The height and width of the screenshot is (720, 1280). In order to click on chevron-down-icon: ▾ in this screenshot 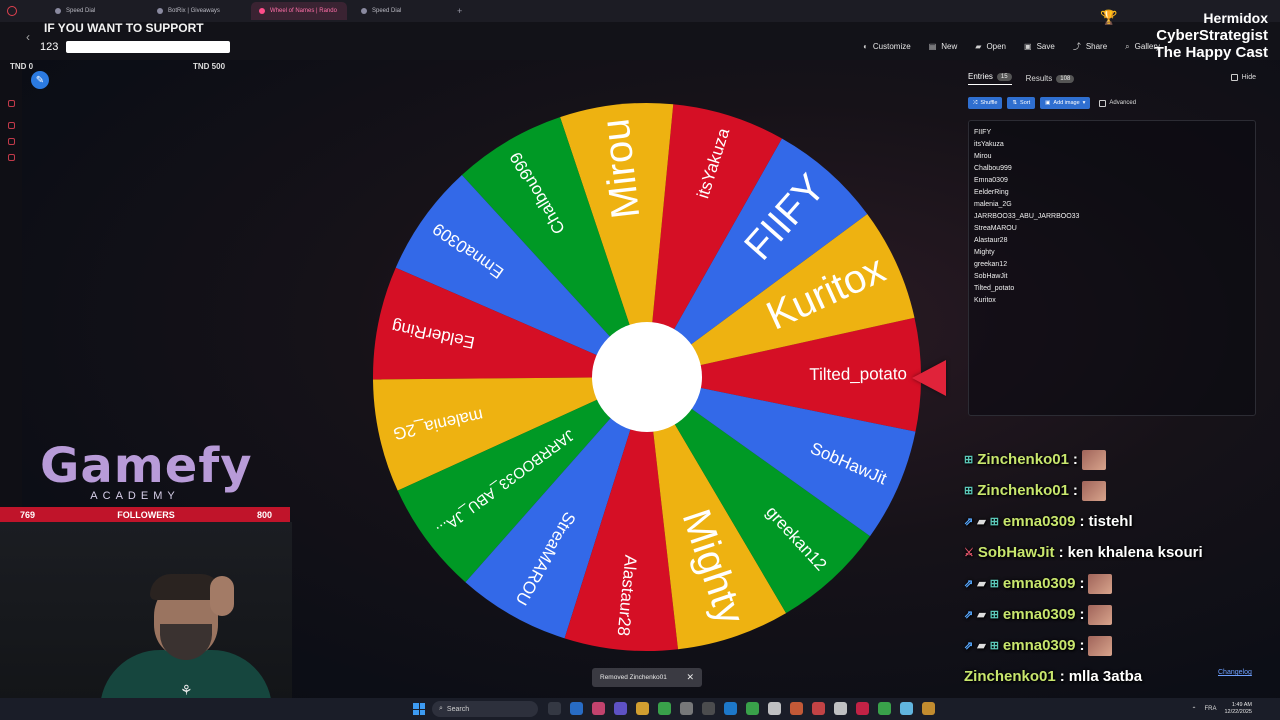, I will do `click(1084, 103)`.